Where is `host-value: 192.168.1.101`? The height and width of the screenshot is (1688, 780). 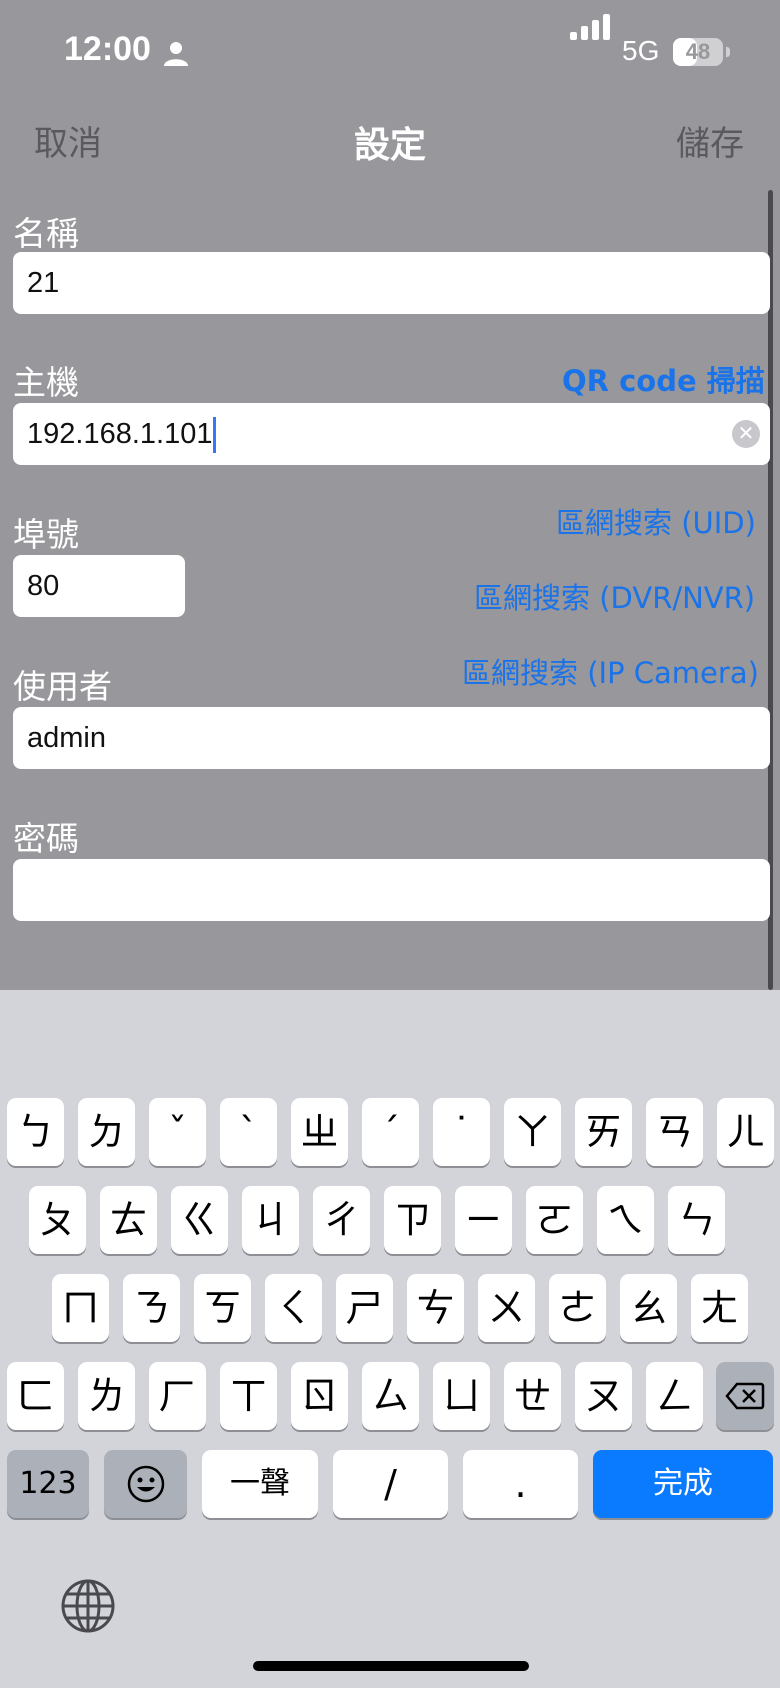 host-value: 192.168.1.101 is located at coordinates (120, 434).